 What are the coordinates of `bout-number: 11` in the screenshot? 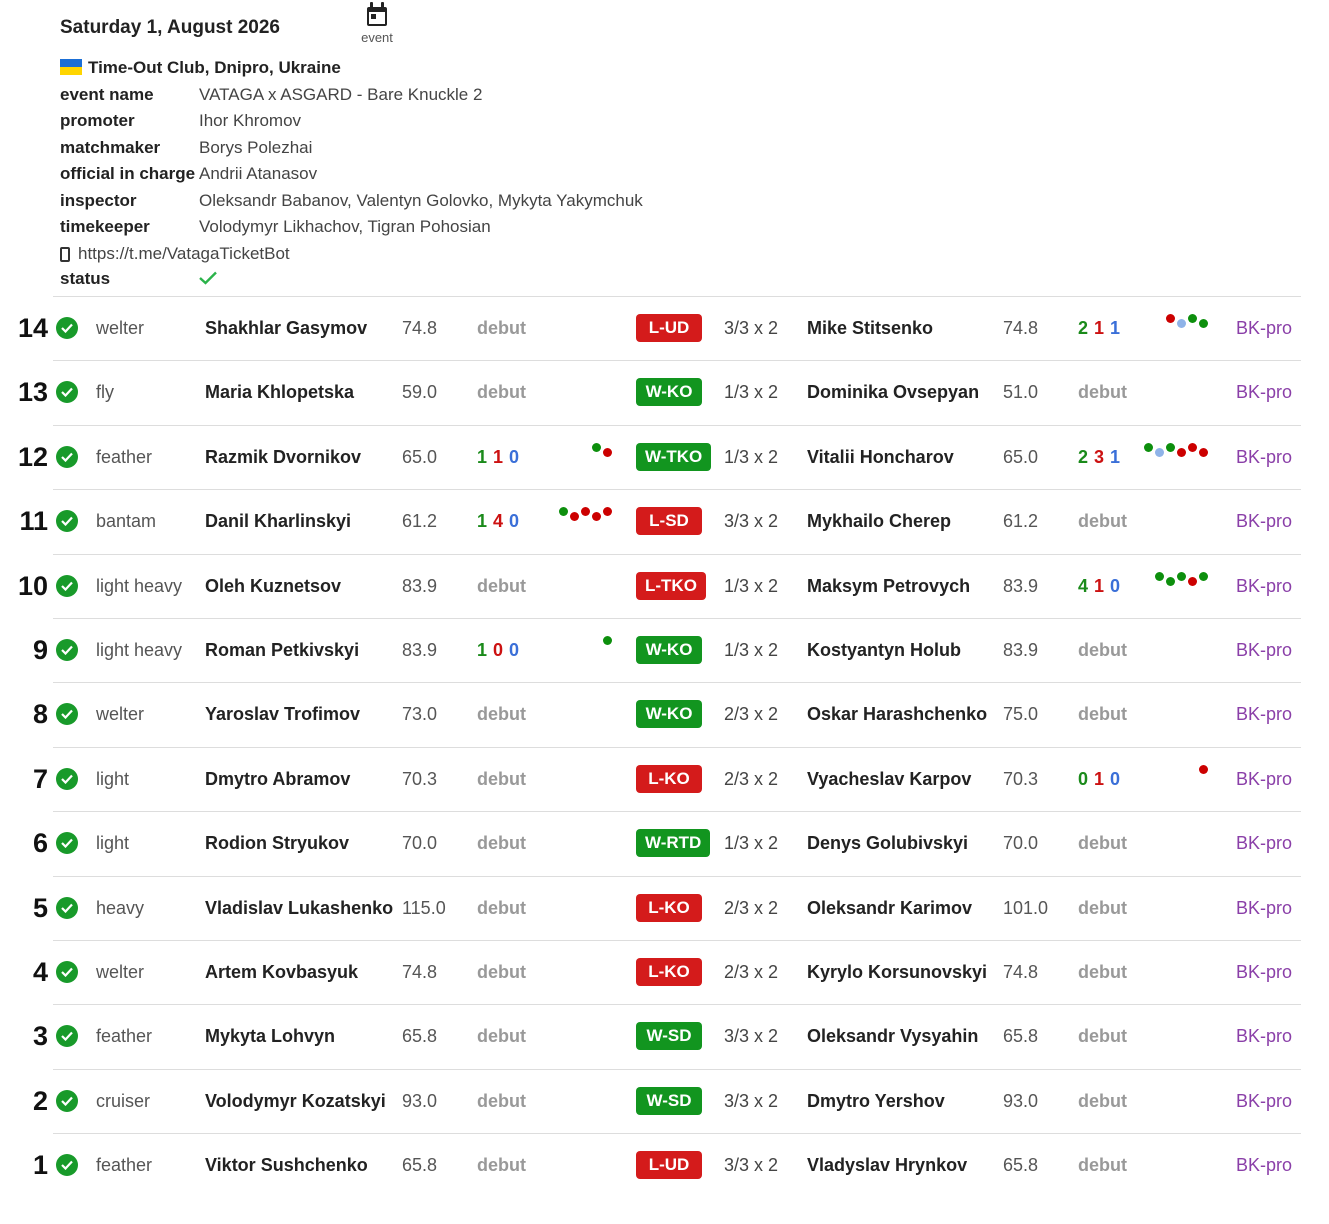 It's located at (33, 520).